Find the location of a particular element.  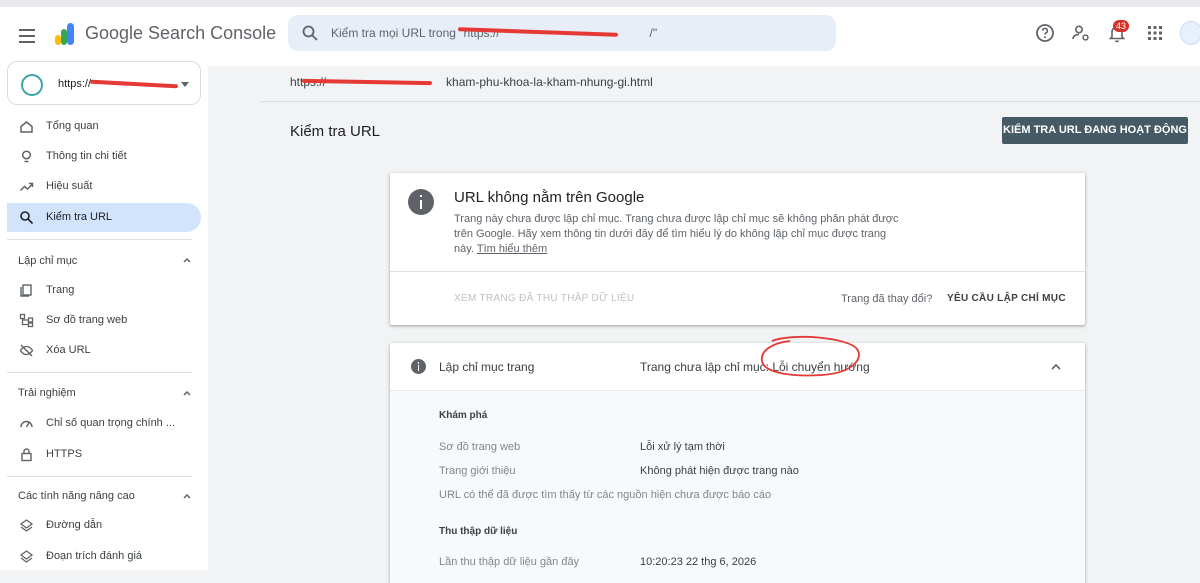

sidebar-item-insights: Thông tin chi tiết is located at coordinates (104, 156).